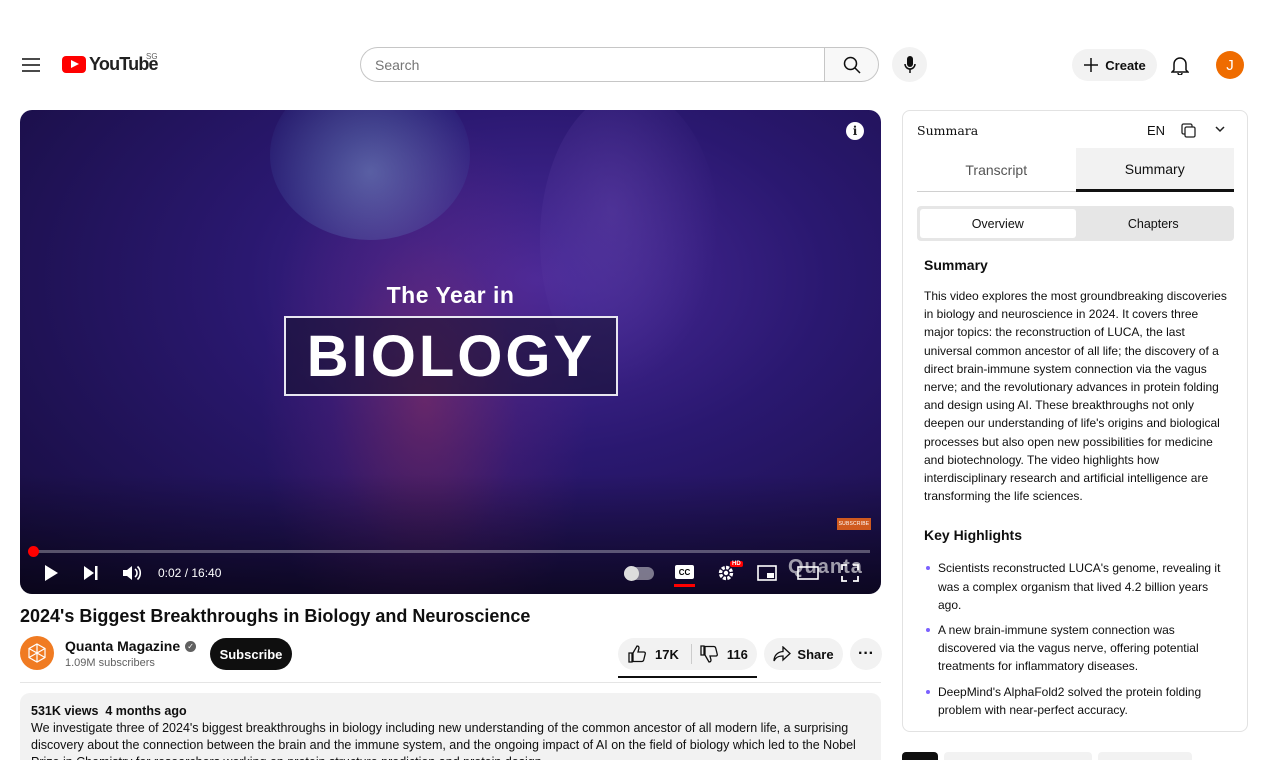 The width and height of the screenshot is (1270, 760). Describe the element at coordinates (866, 654) in the screenshot. I see `more-actions-button: ···` at that location.